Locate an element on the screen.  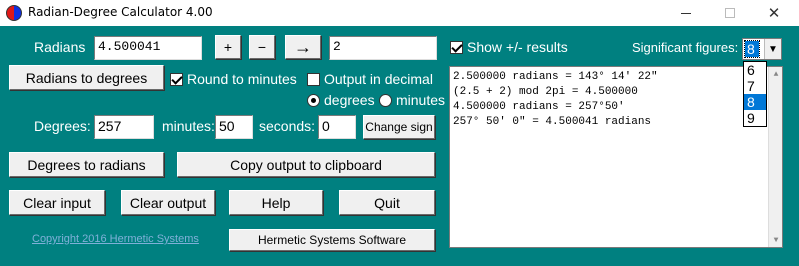
vertical-scrollbar: ▲ ▼ is located at coordinates (775, 157).